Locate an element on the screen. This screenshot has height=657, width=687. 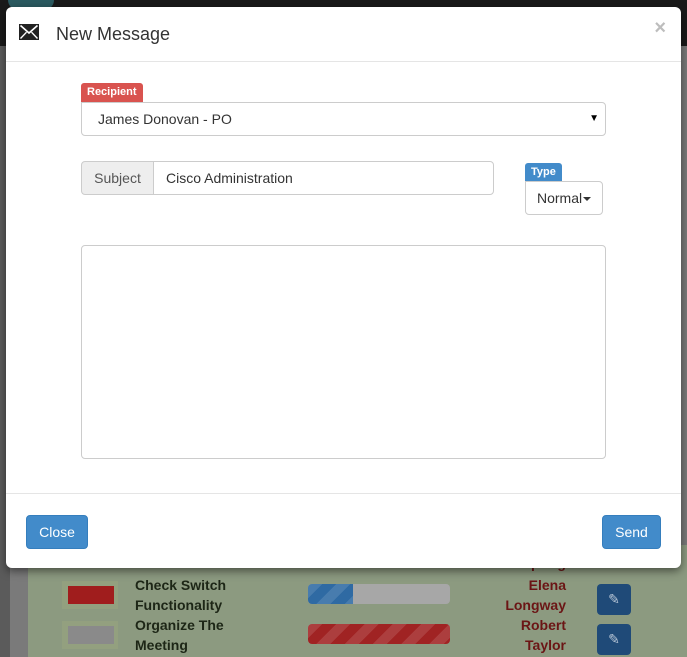
recipient-selected-value: James Donovan - PO is located at coordinates (165, 119).